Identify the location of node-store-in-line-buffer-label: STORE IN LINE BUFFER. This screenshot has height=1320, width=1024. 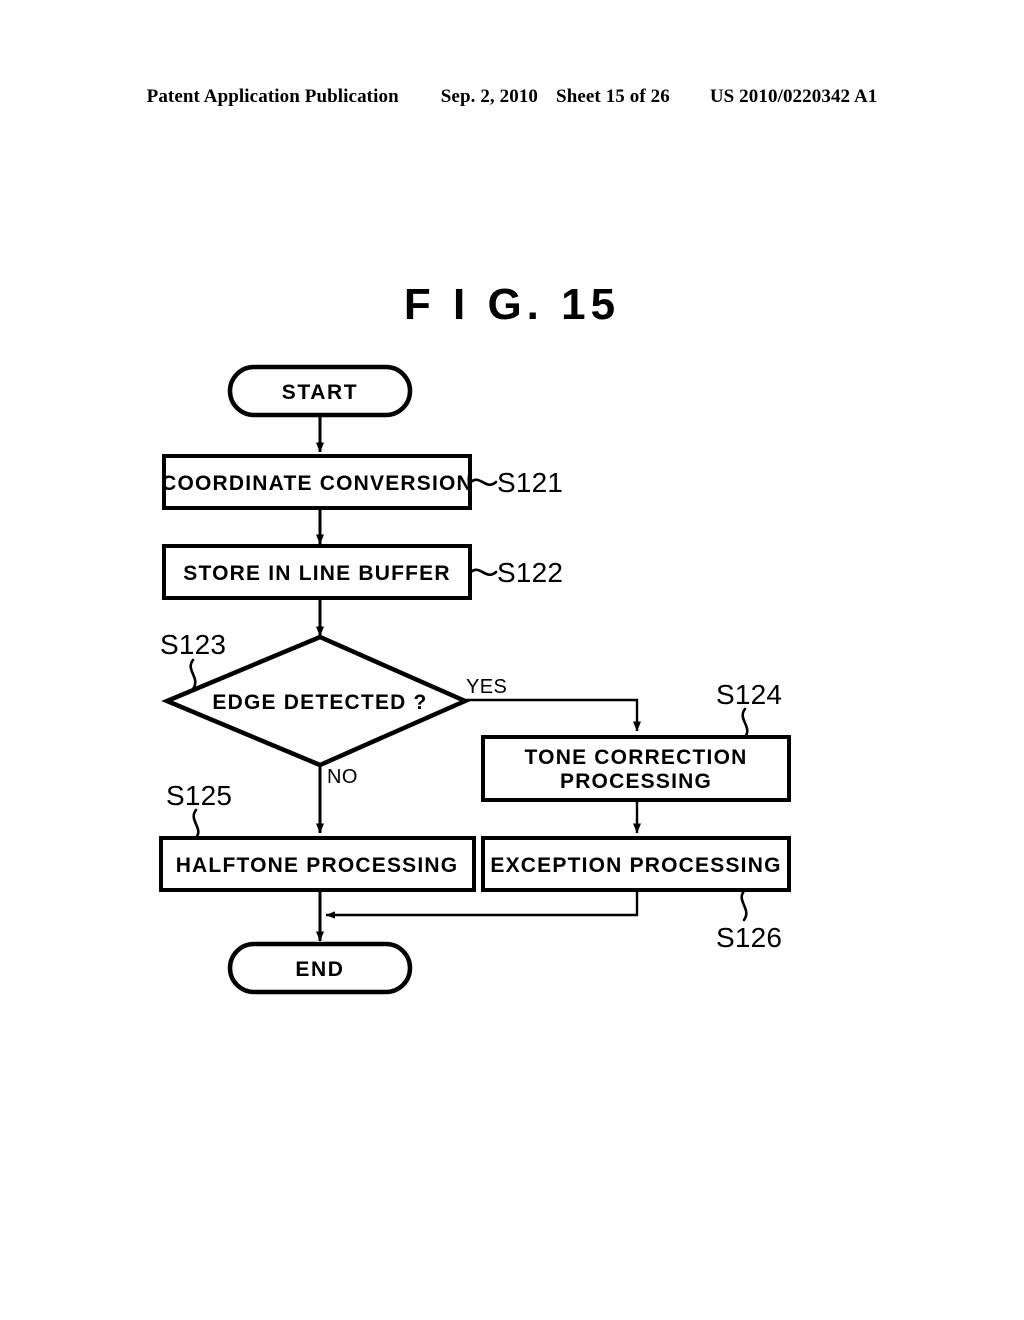
(316, 573).